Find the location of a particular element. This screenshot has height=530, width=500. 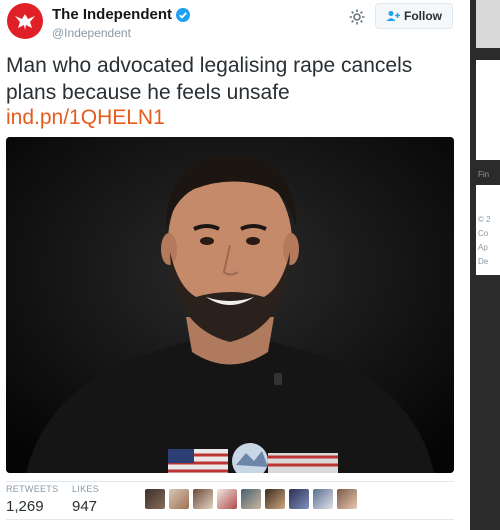

retweets-stat: RETWEETS 1,269 is located at coordinates (32, 499).